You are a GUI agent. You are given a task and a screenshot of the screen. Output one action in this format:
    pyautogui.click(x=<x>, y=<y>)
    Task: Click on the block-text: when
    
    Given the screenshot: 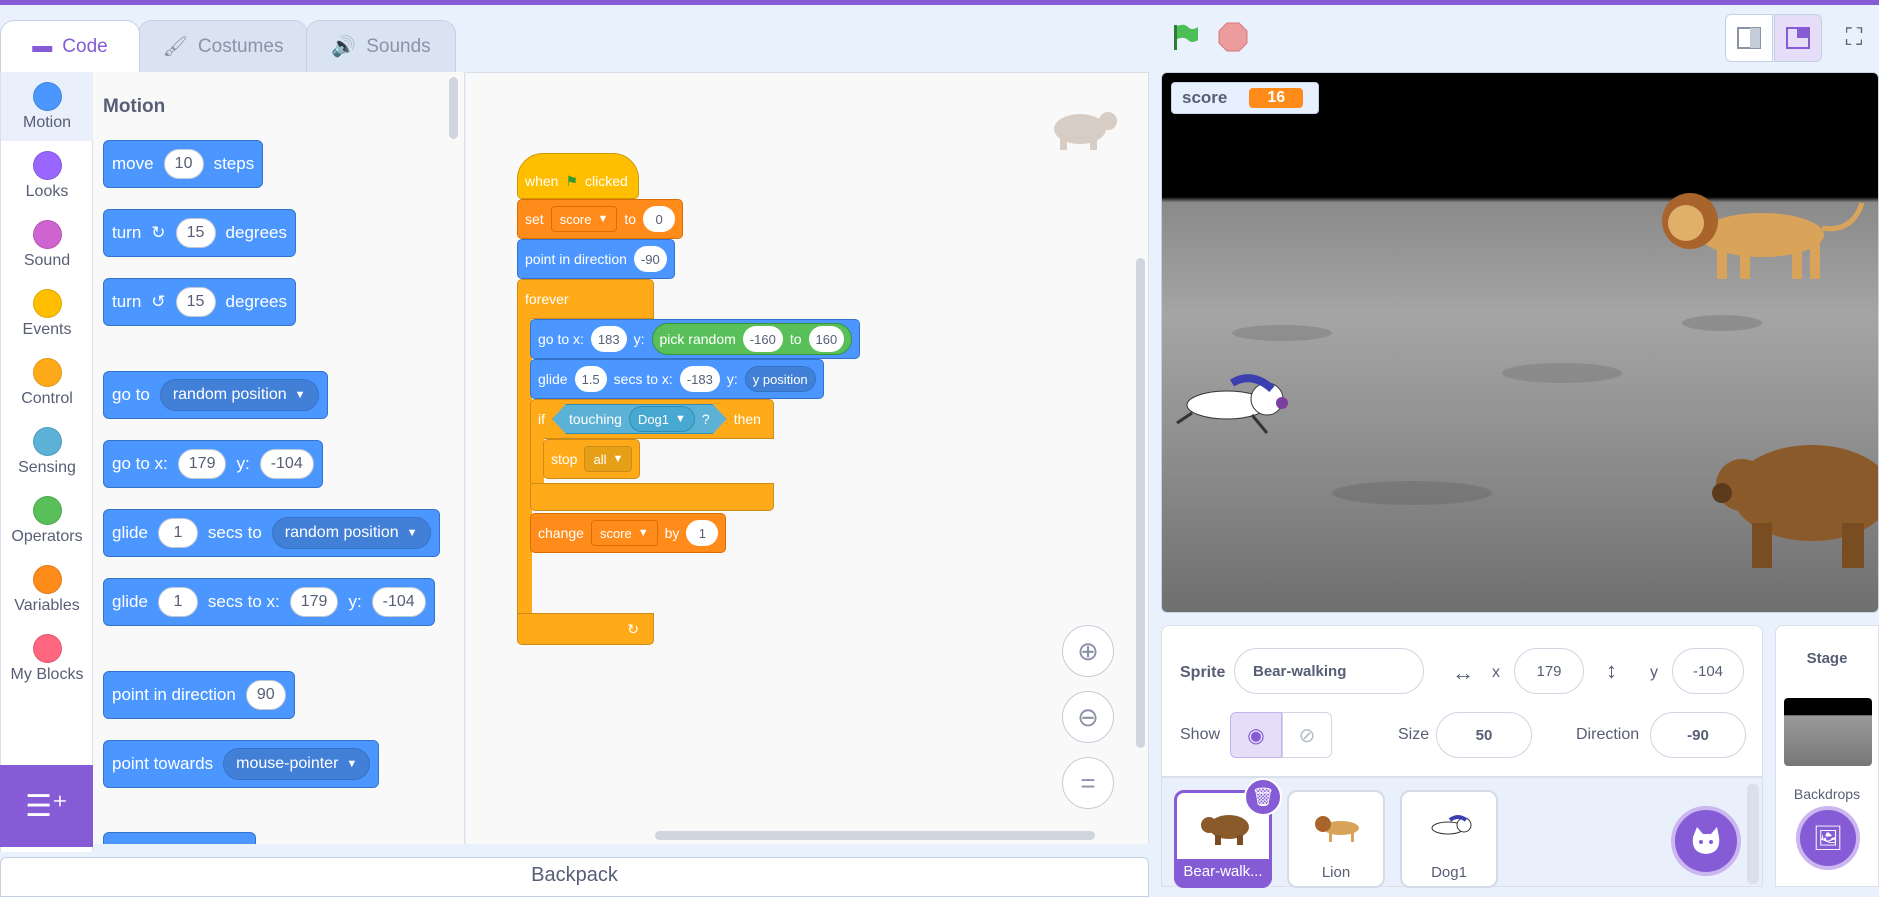 What is the action you would take?
    pyautogui.click(x=542, y=181)
    